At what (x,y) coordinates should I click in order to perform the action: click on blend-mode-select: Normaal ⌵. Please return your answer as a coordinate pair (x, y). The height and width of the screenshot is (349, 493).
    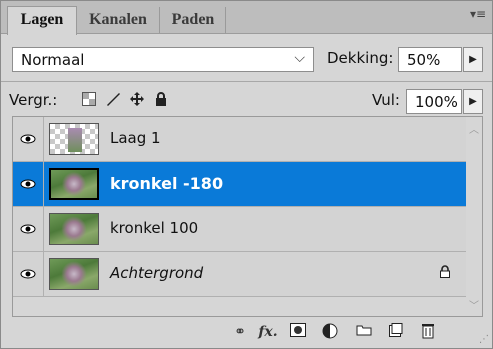
    Looking at the image, I should click on (163, 59).